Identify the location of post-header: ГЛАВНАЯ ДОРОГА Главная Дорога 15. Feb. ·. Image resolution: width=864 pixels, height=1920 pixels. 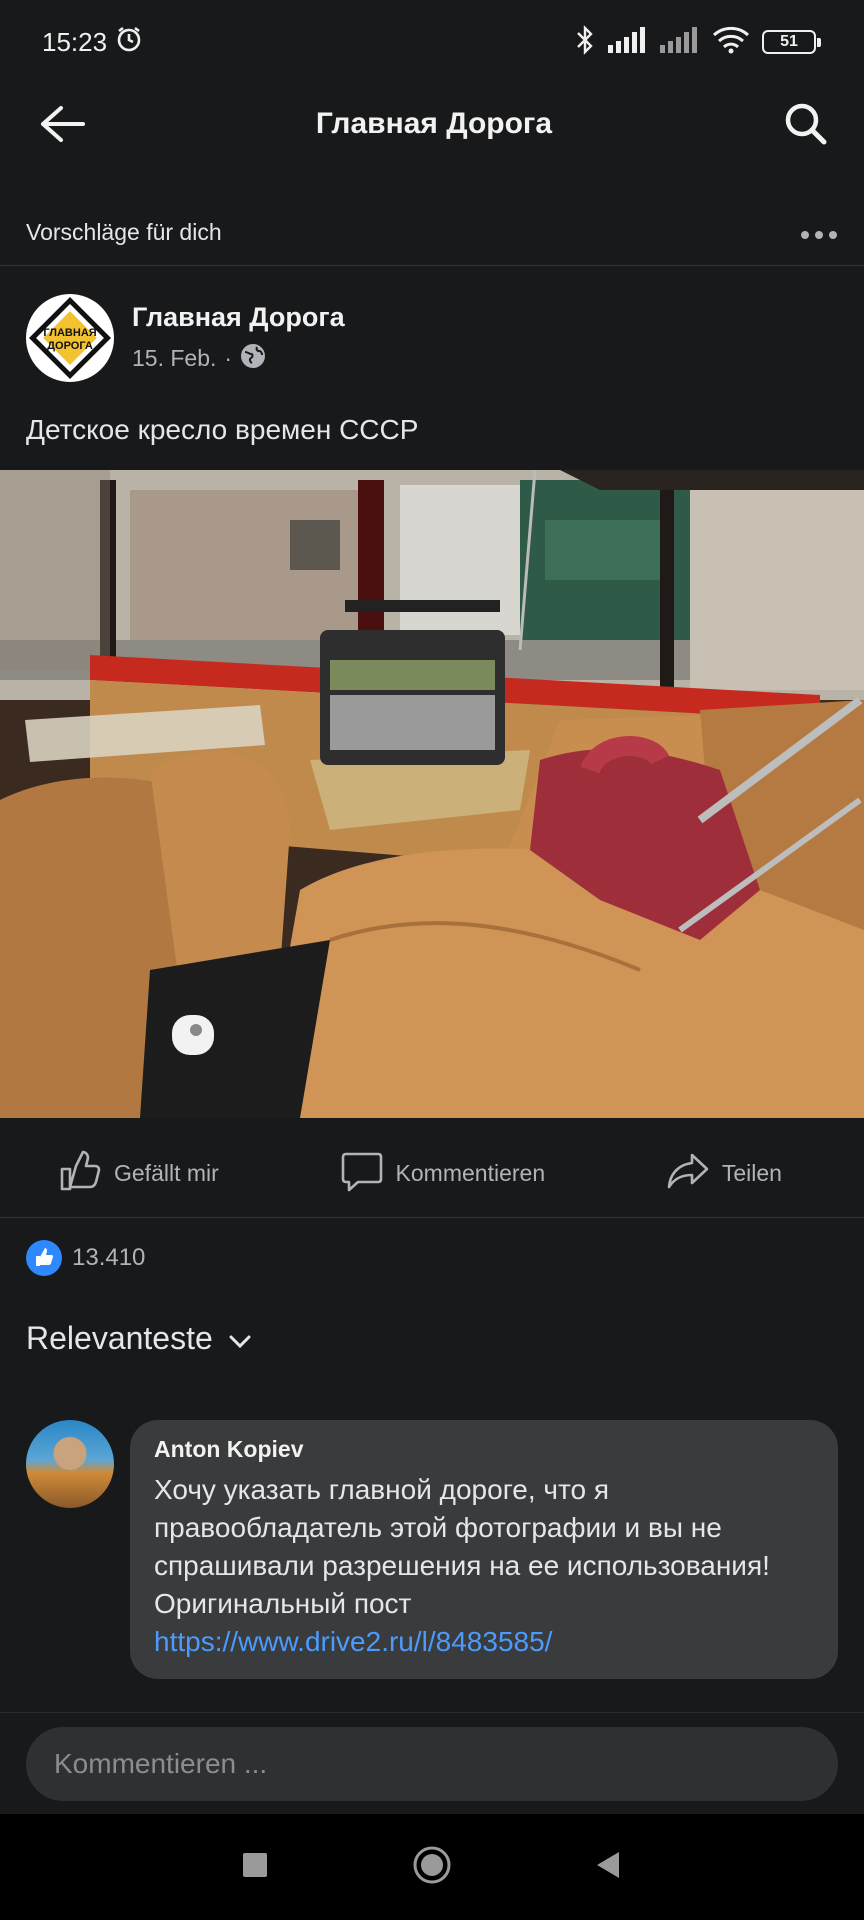
(185, 338).